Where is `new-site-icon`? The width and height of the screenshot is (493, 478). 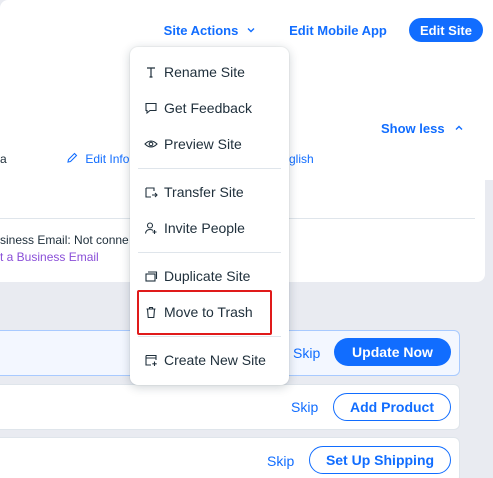 new-site-icon is located at coordinates (151, 360).